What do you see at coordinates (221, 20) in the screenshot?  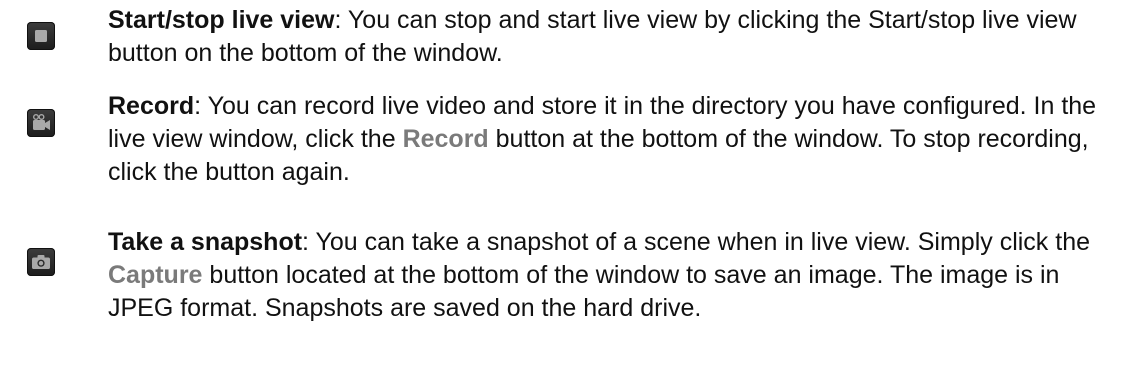 I see `entry-title: Start/stop live view` at bounding box center [221, 20].